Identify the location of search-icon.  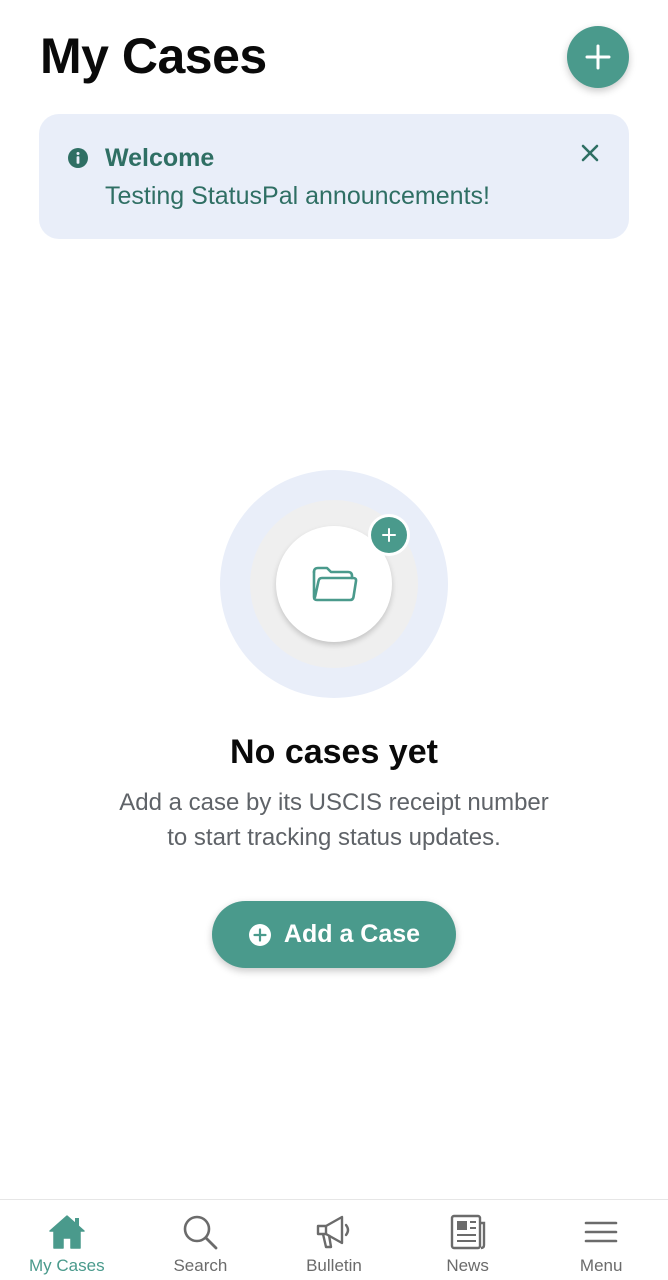
(201, 1232).